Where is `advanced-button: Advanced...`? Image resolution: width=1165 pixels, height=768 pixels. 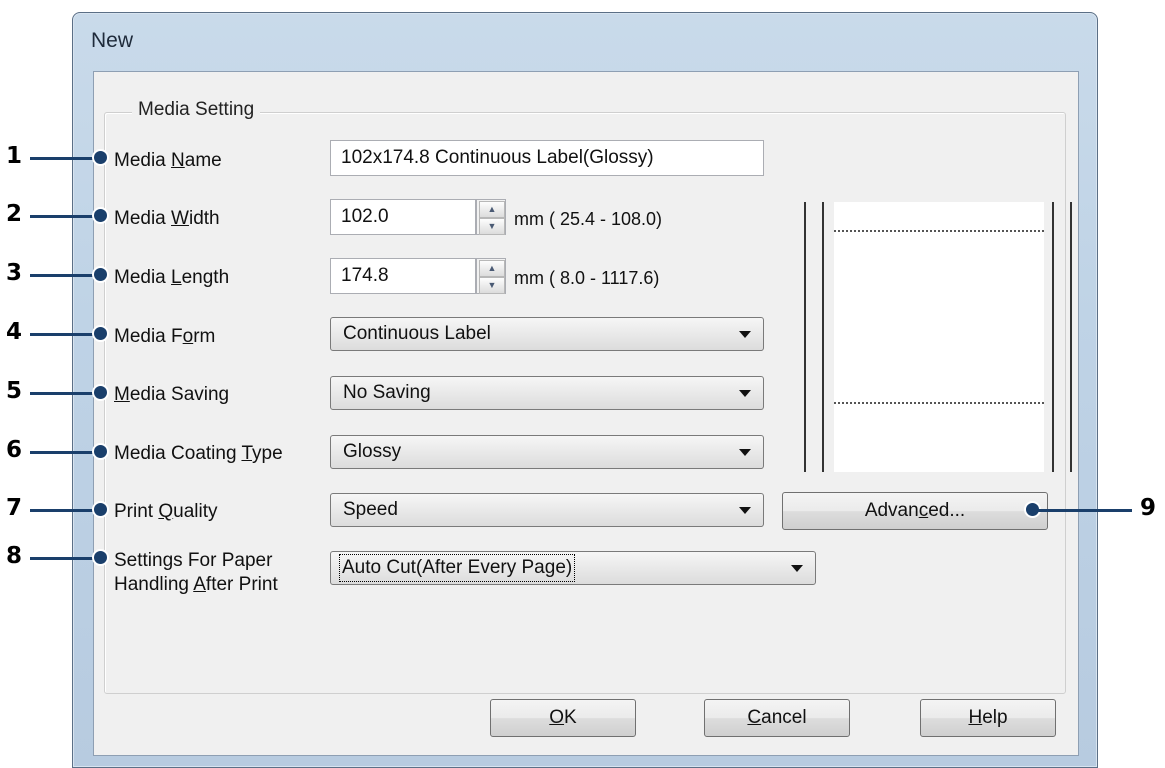
advanced-button: Advanced... is located at coordinates (915, 511).